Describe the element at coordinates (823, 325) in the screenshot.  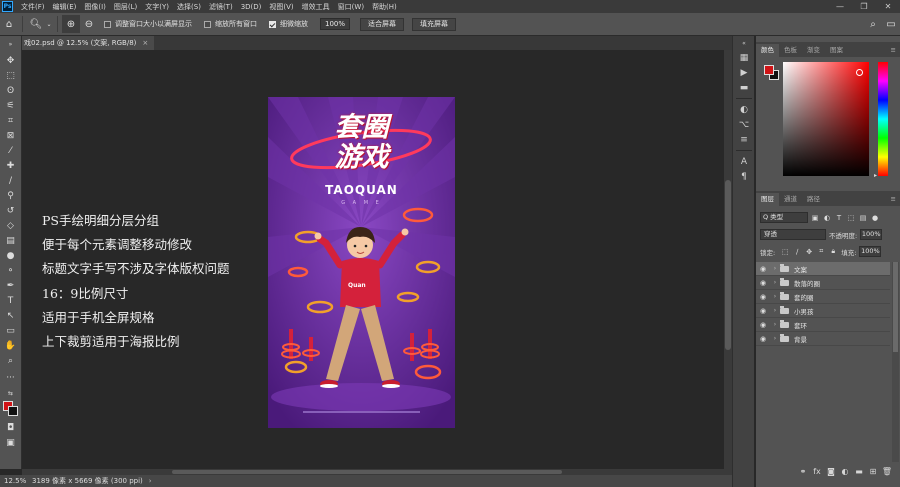
I see `layer-row: ◉ › 套环` at that location.